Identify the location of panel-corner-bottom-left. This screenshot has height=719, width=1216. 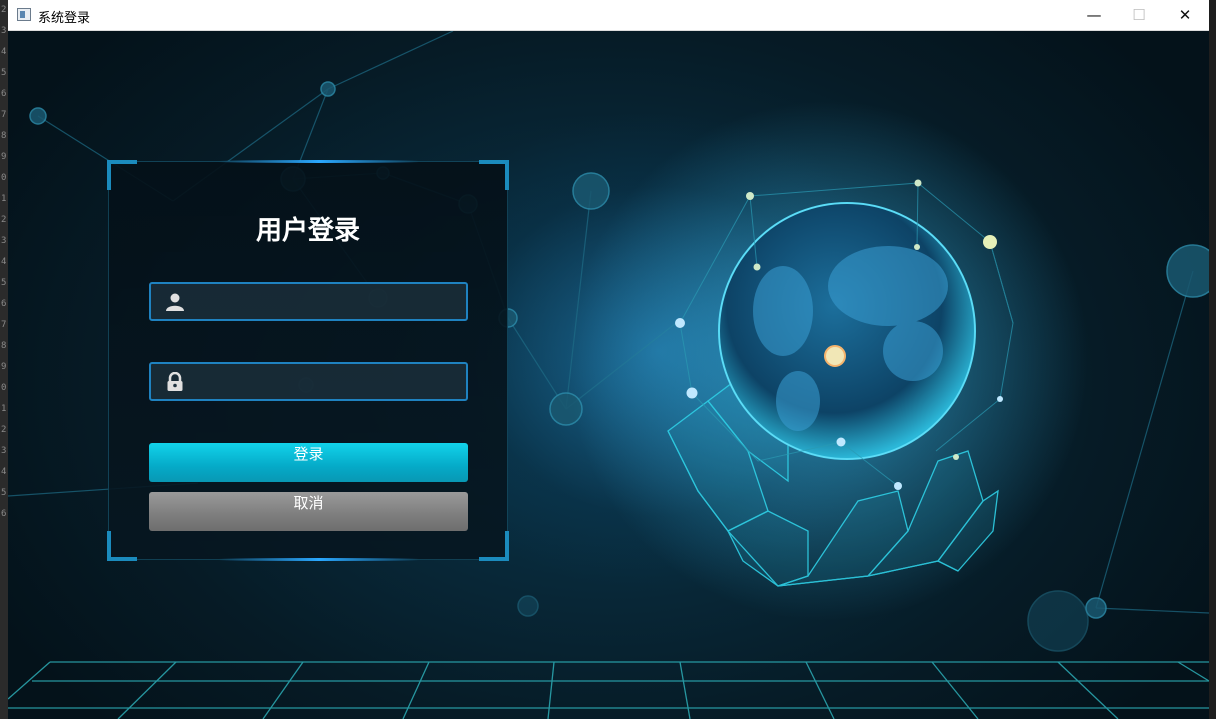
(122, 546).